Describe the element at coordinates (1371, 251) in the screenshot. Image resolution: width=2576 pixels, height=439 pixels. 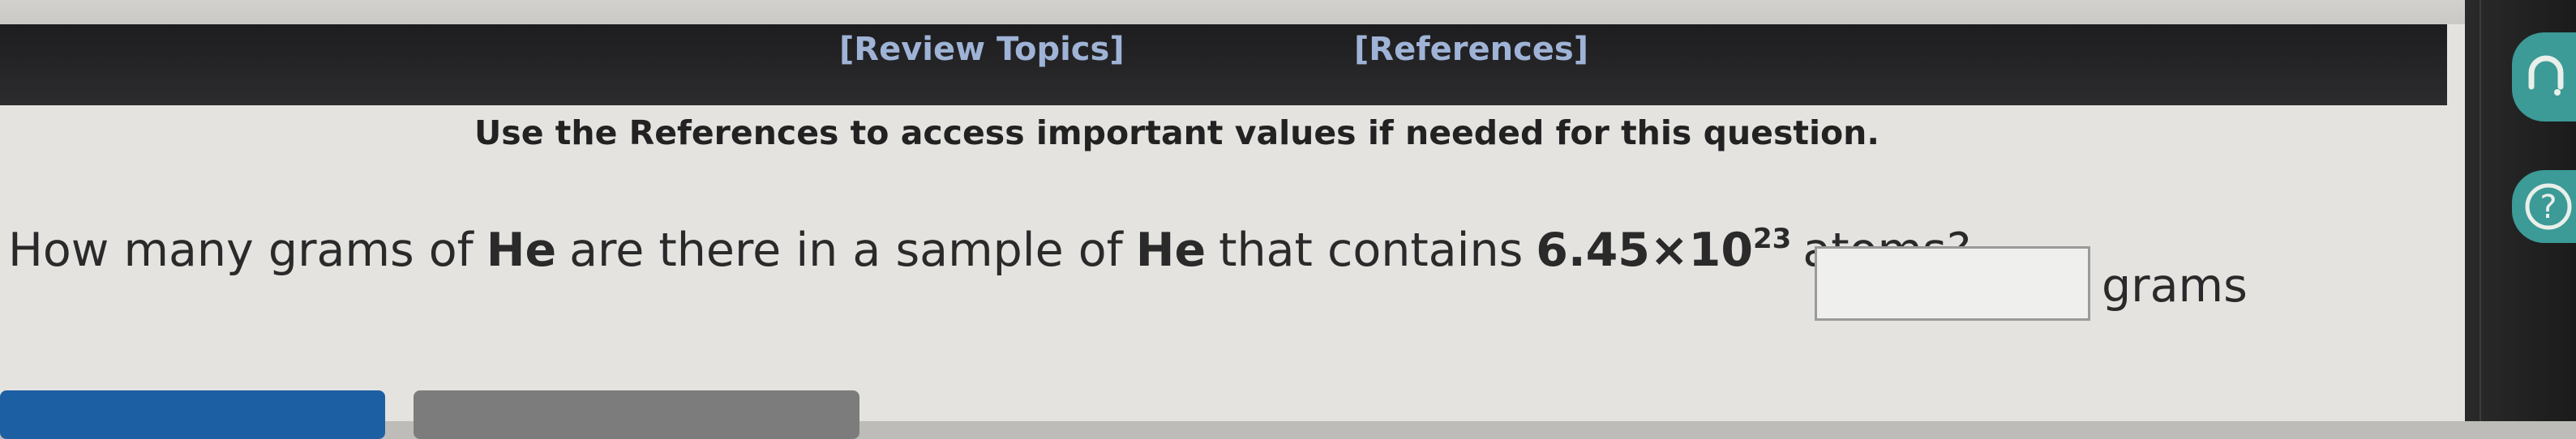
I see `question-part-3: that contains` at that location.